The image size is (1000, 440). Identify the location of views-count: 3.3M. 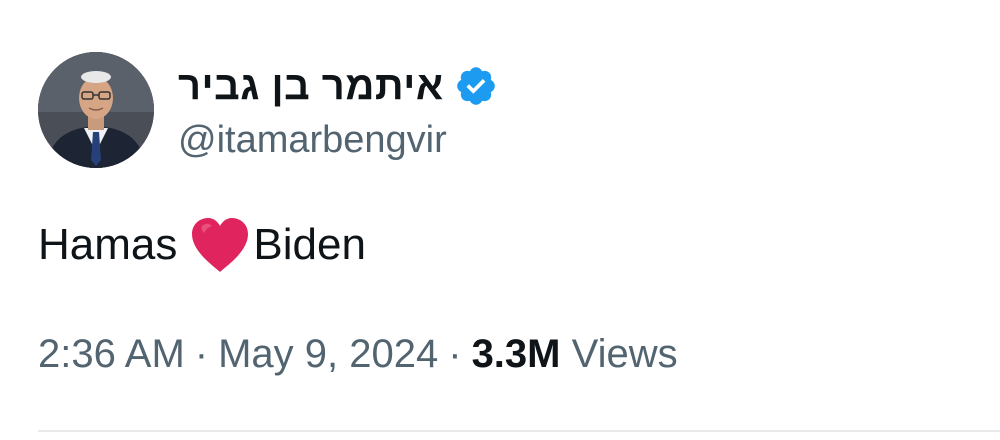
(516, 354).